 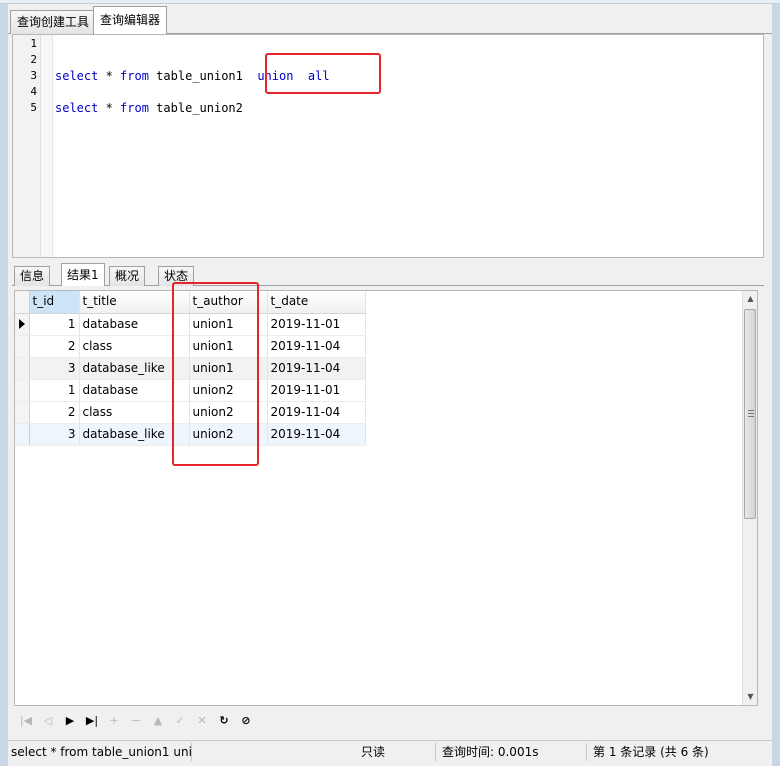 What do you see at coordinates (316, 302) in the screenshot?
I see `column-header: t_date` at bounding box center [316, 302].